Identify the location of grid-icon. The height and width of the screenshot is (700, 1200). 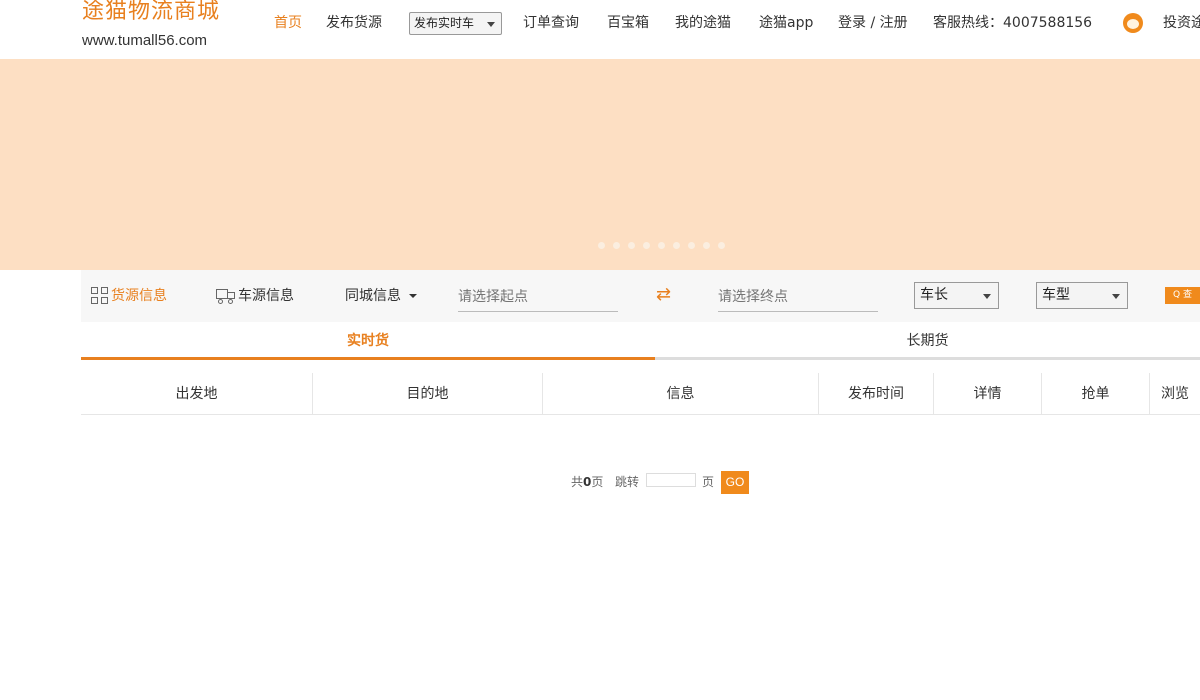
(100, 296).